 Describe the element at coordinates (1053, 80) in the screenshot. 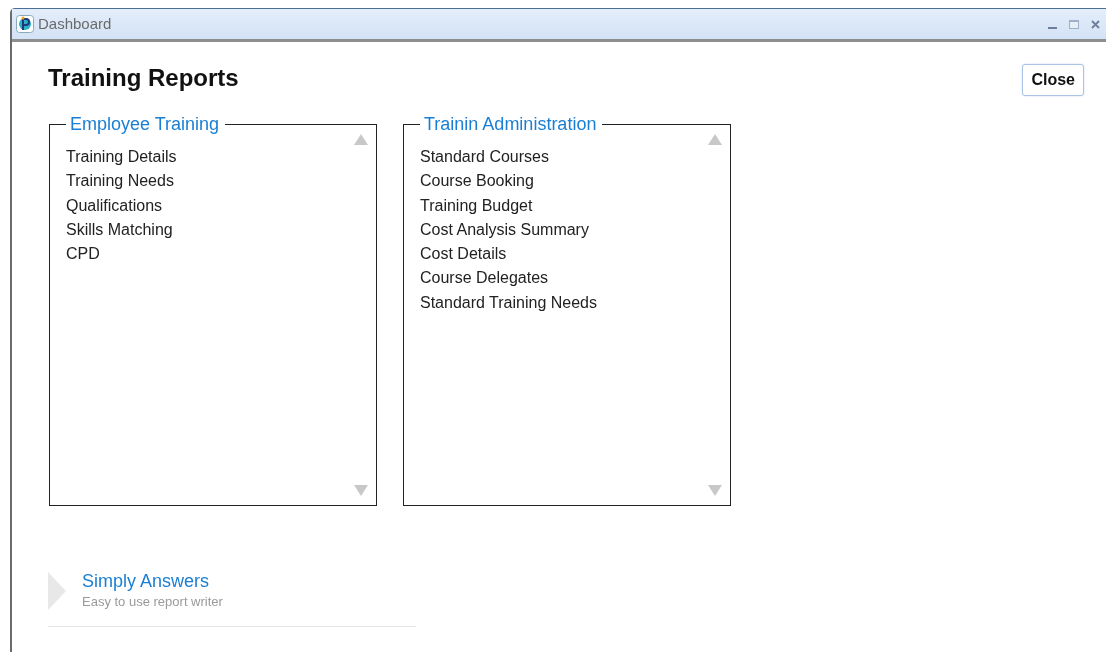

I see `close-button: Close` at that location.